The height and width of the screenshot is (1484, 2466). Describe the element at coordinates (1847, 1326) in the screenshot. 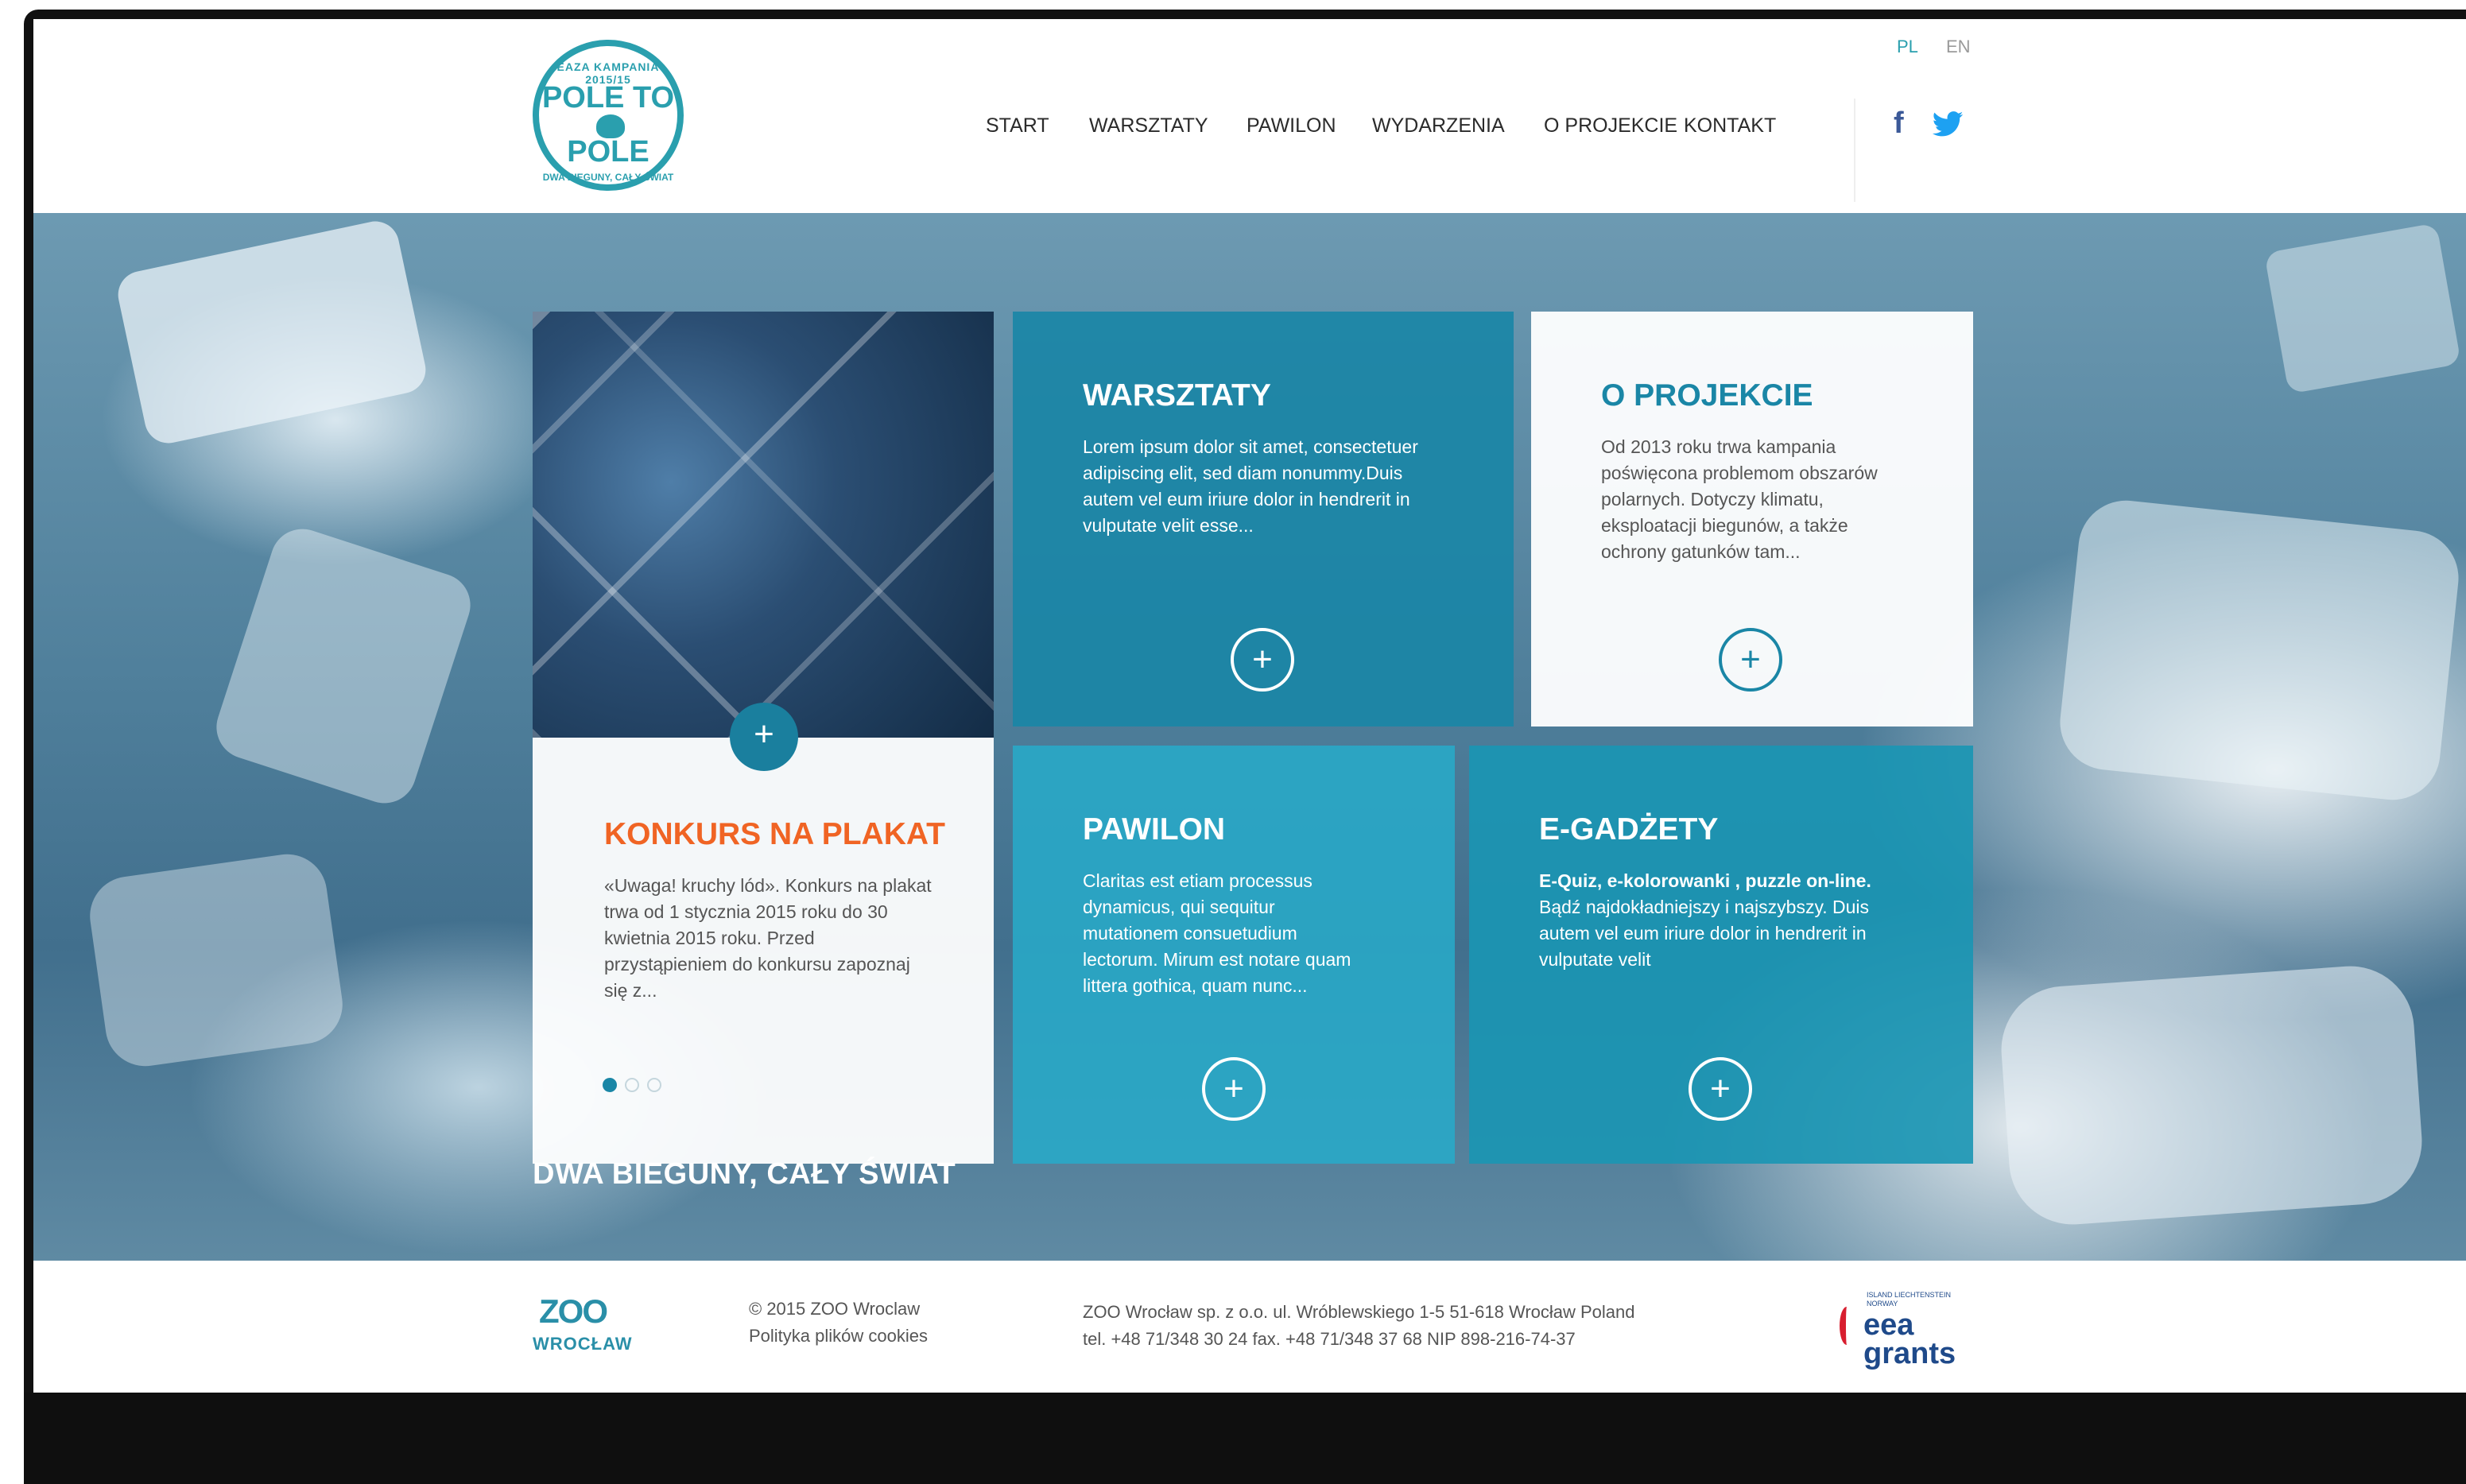

I see `eea-swirl-icon` at that location.